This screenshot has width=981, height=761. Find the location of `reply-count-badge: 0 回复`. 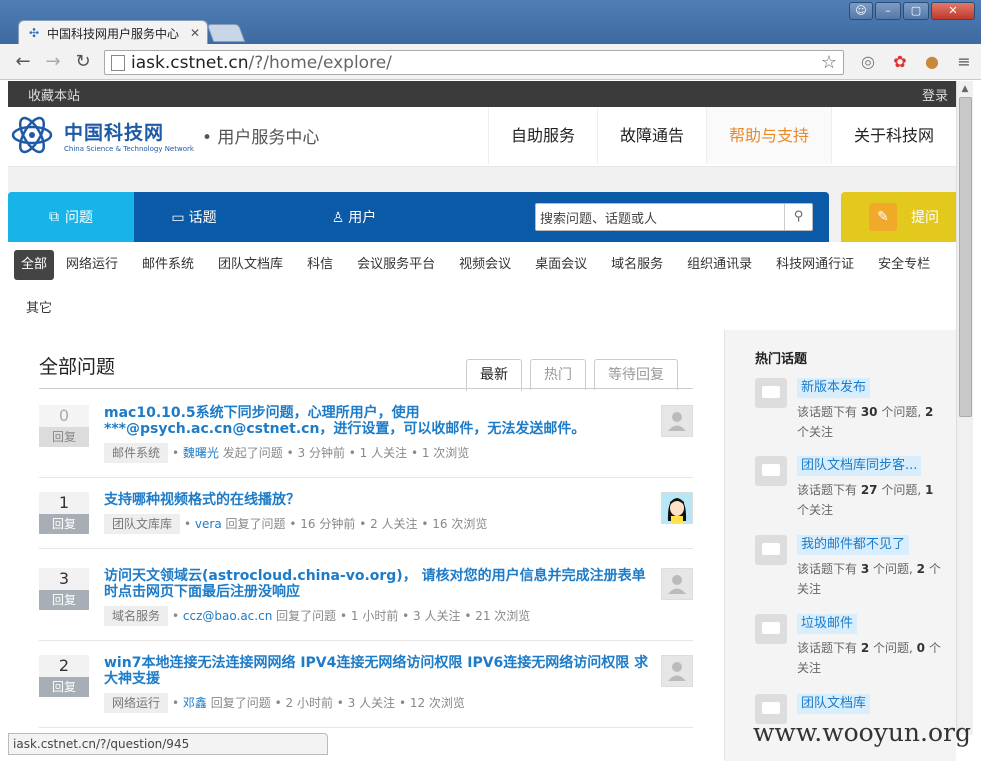

reply-count-badge: 0 回复 is located at coordinates (64, 427).